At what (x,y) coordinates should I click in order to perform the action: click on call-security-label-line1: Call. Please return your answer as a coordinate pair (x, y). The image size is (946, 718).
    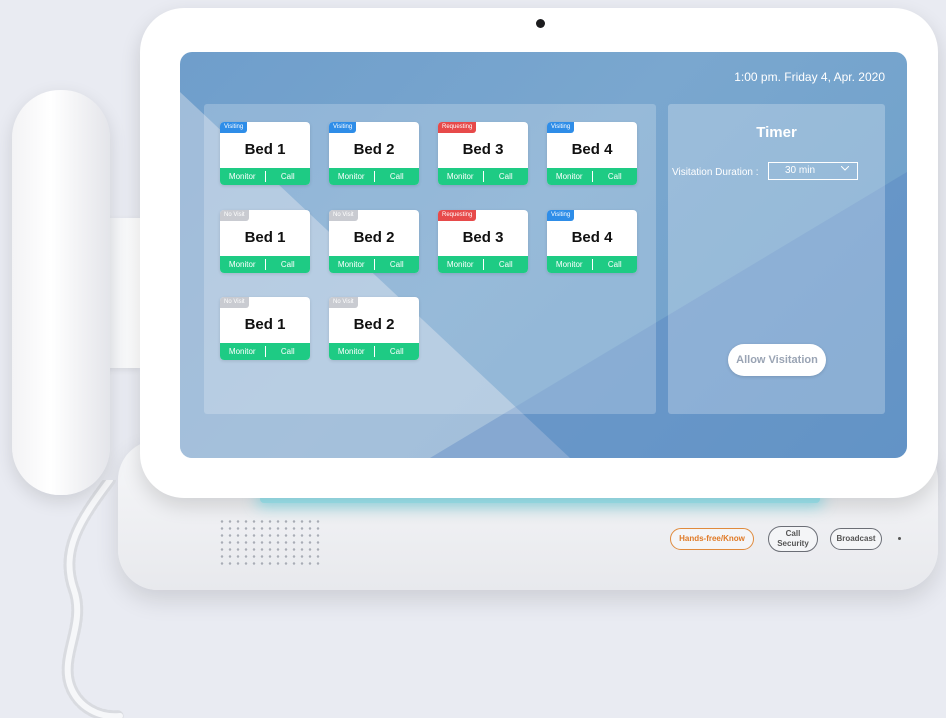
    Looking at the image, I should click on (793, 533).